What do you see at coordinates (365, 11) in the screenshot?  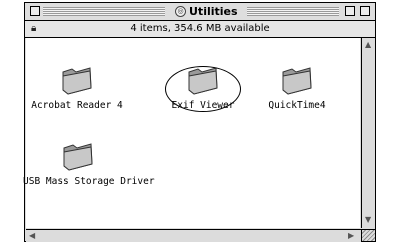 I see `collapse-button` at bounding box center [365, 11].